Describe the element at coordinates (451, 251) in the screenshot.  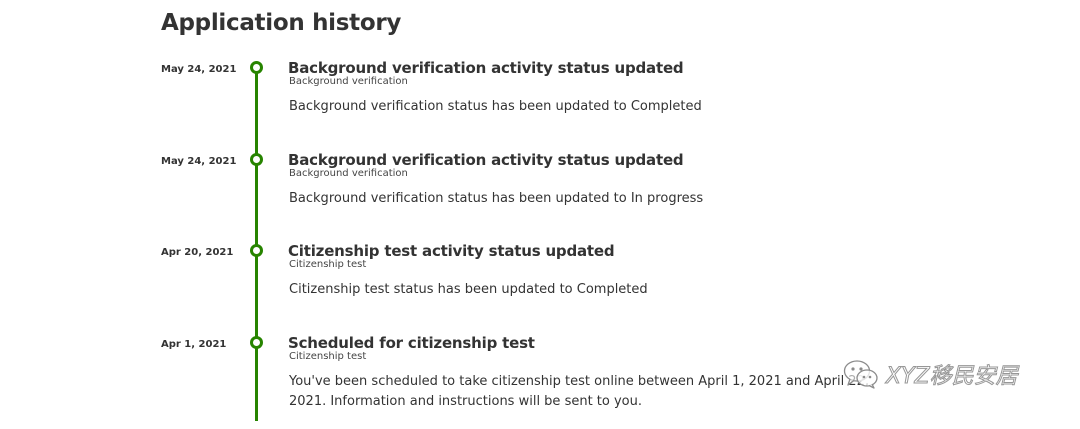
I see `entry-title: Citizenship test activity status updated` at that location.